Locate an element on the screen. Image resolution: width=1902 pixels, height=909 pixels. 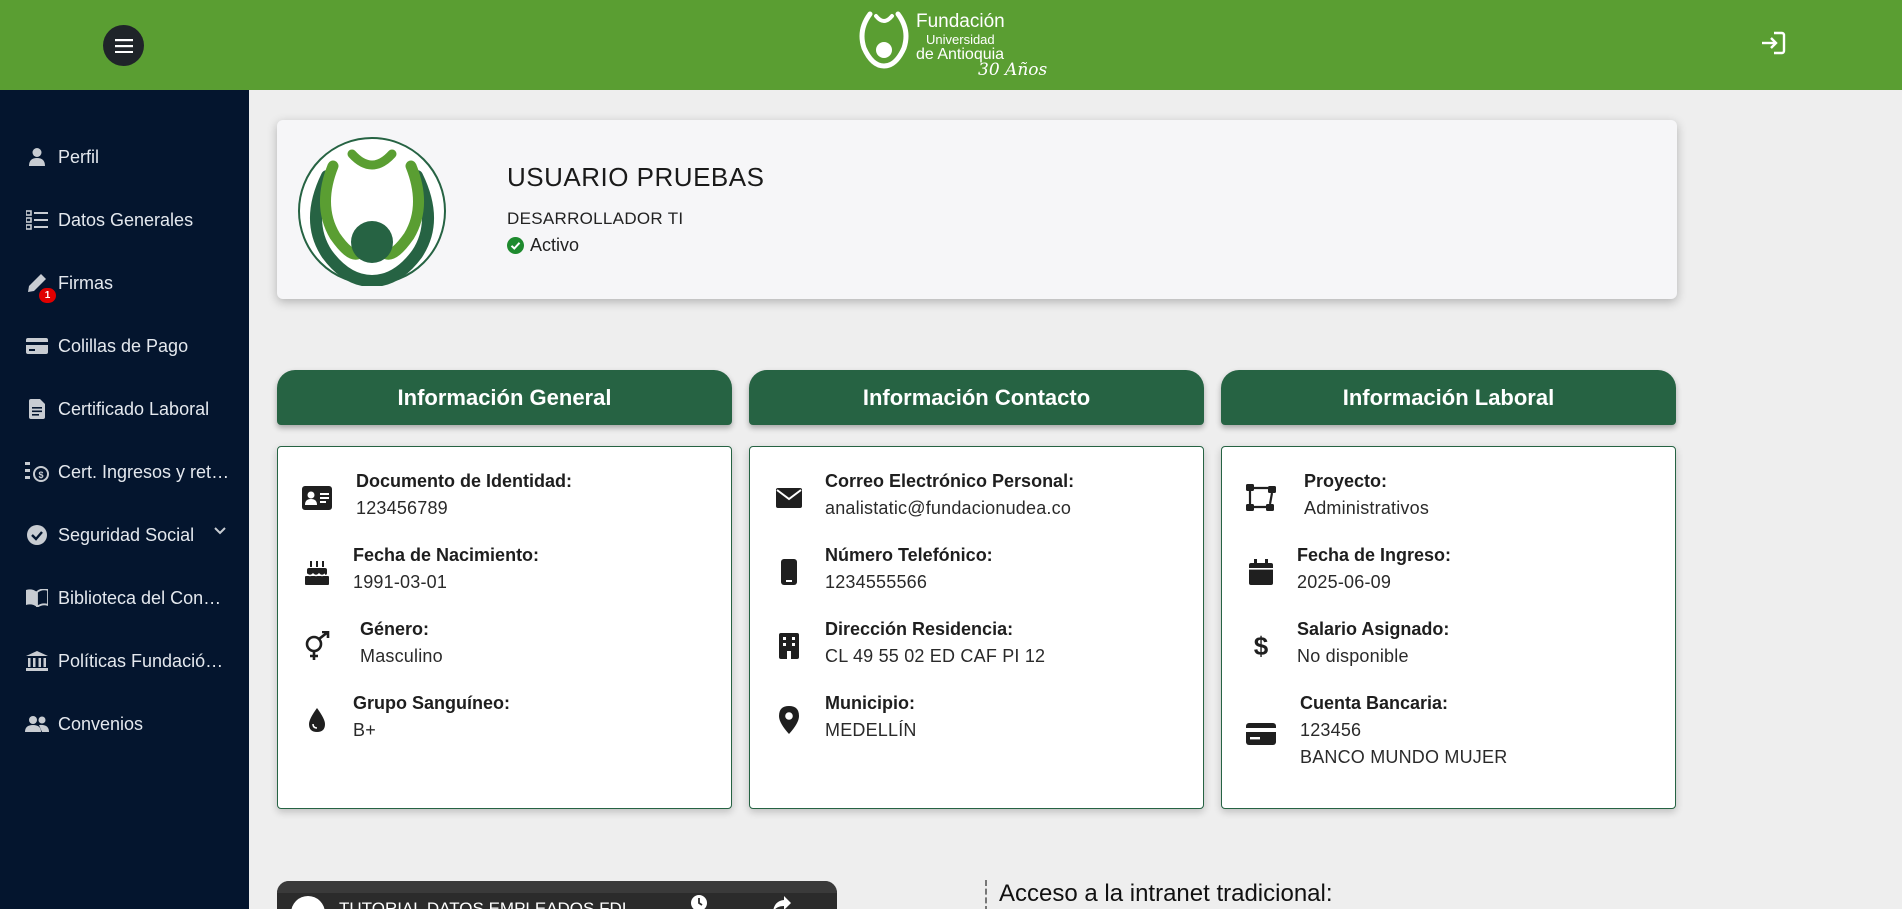
info-value: Administrativos is located at coordinates (1367, 508).